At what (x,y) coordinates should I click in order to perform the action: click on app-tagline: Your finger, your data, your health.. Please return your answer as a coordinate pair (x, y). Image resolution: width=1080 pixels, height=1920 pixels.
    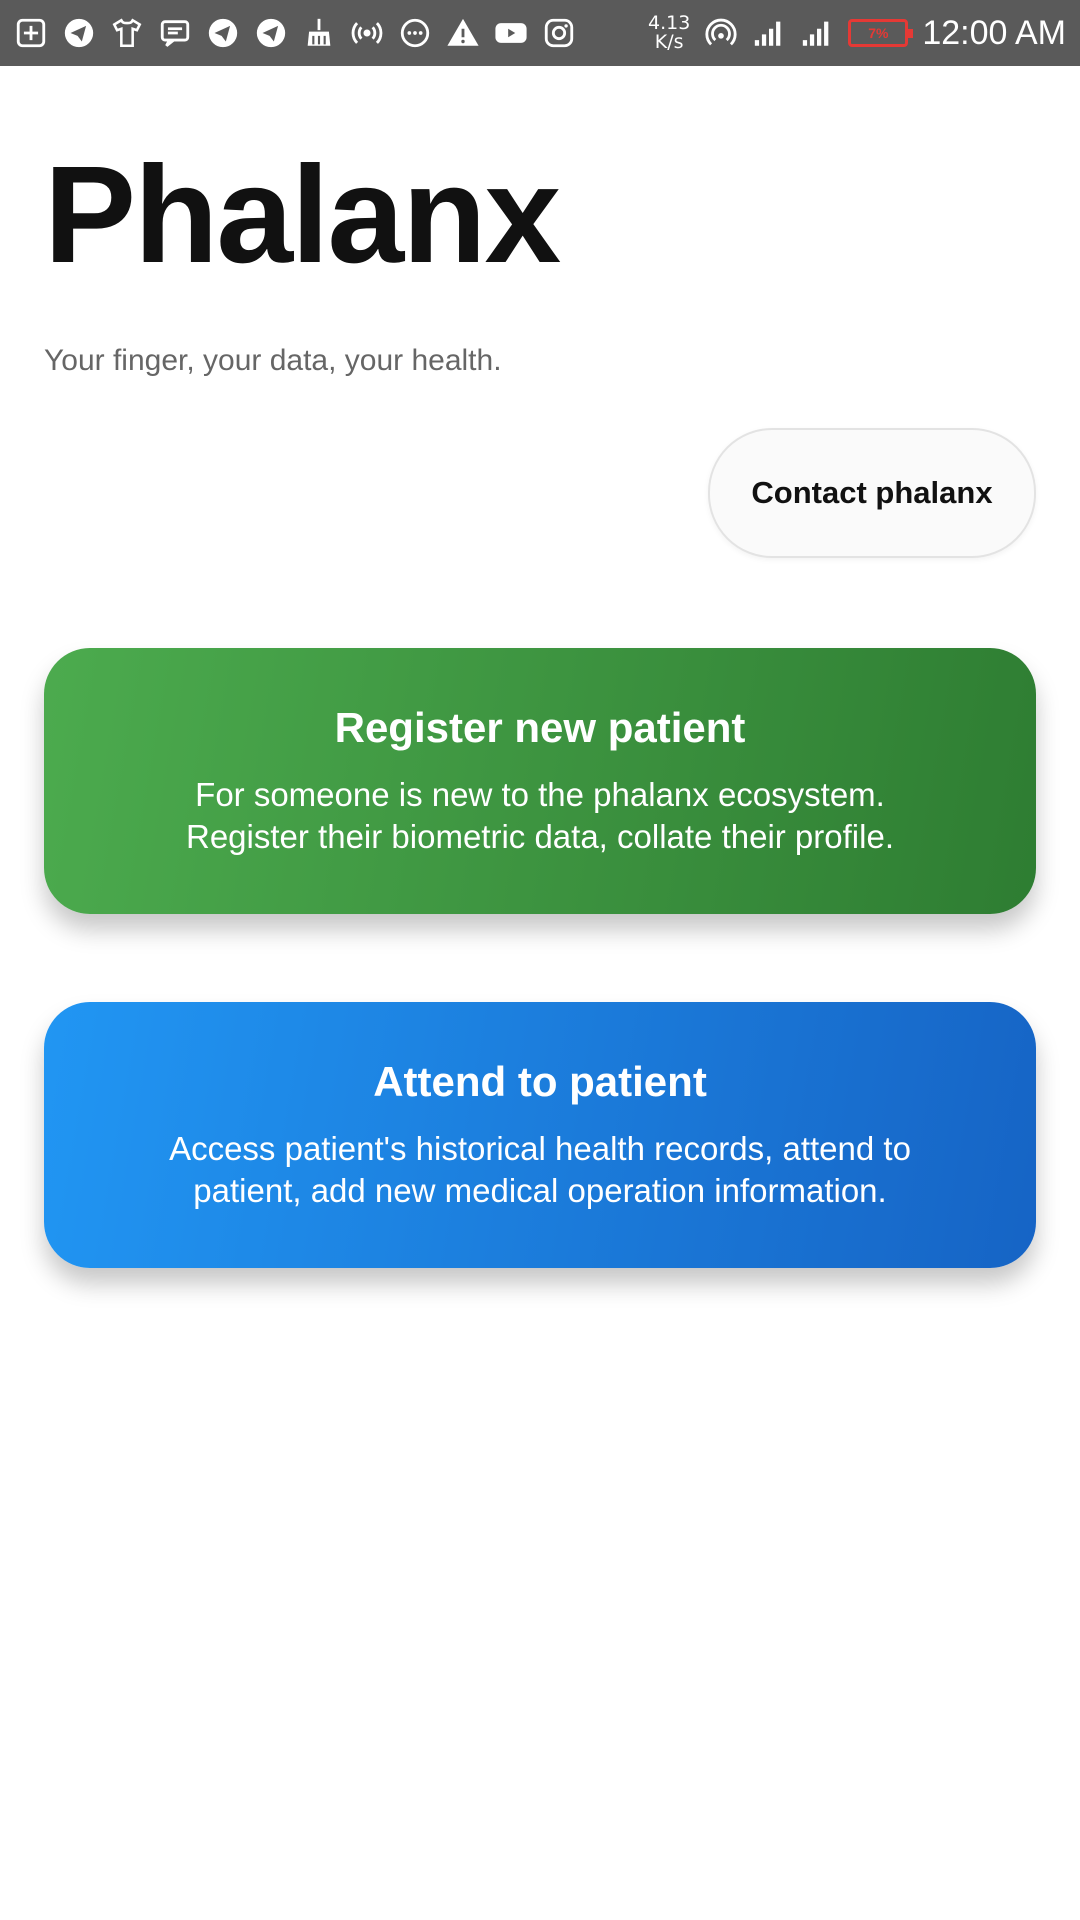
    Looking at the image, I should click on (273, 360).